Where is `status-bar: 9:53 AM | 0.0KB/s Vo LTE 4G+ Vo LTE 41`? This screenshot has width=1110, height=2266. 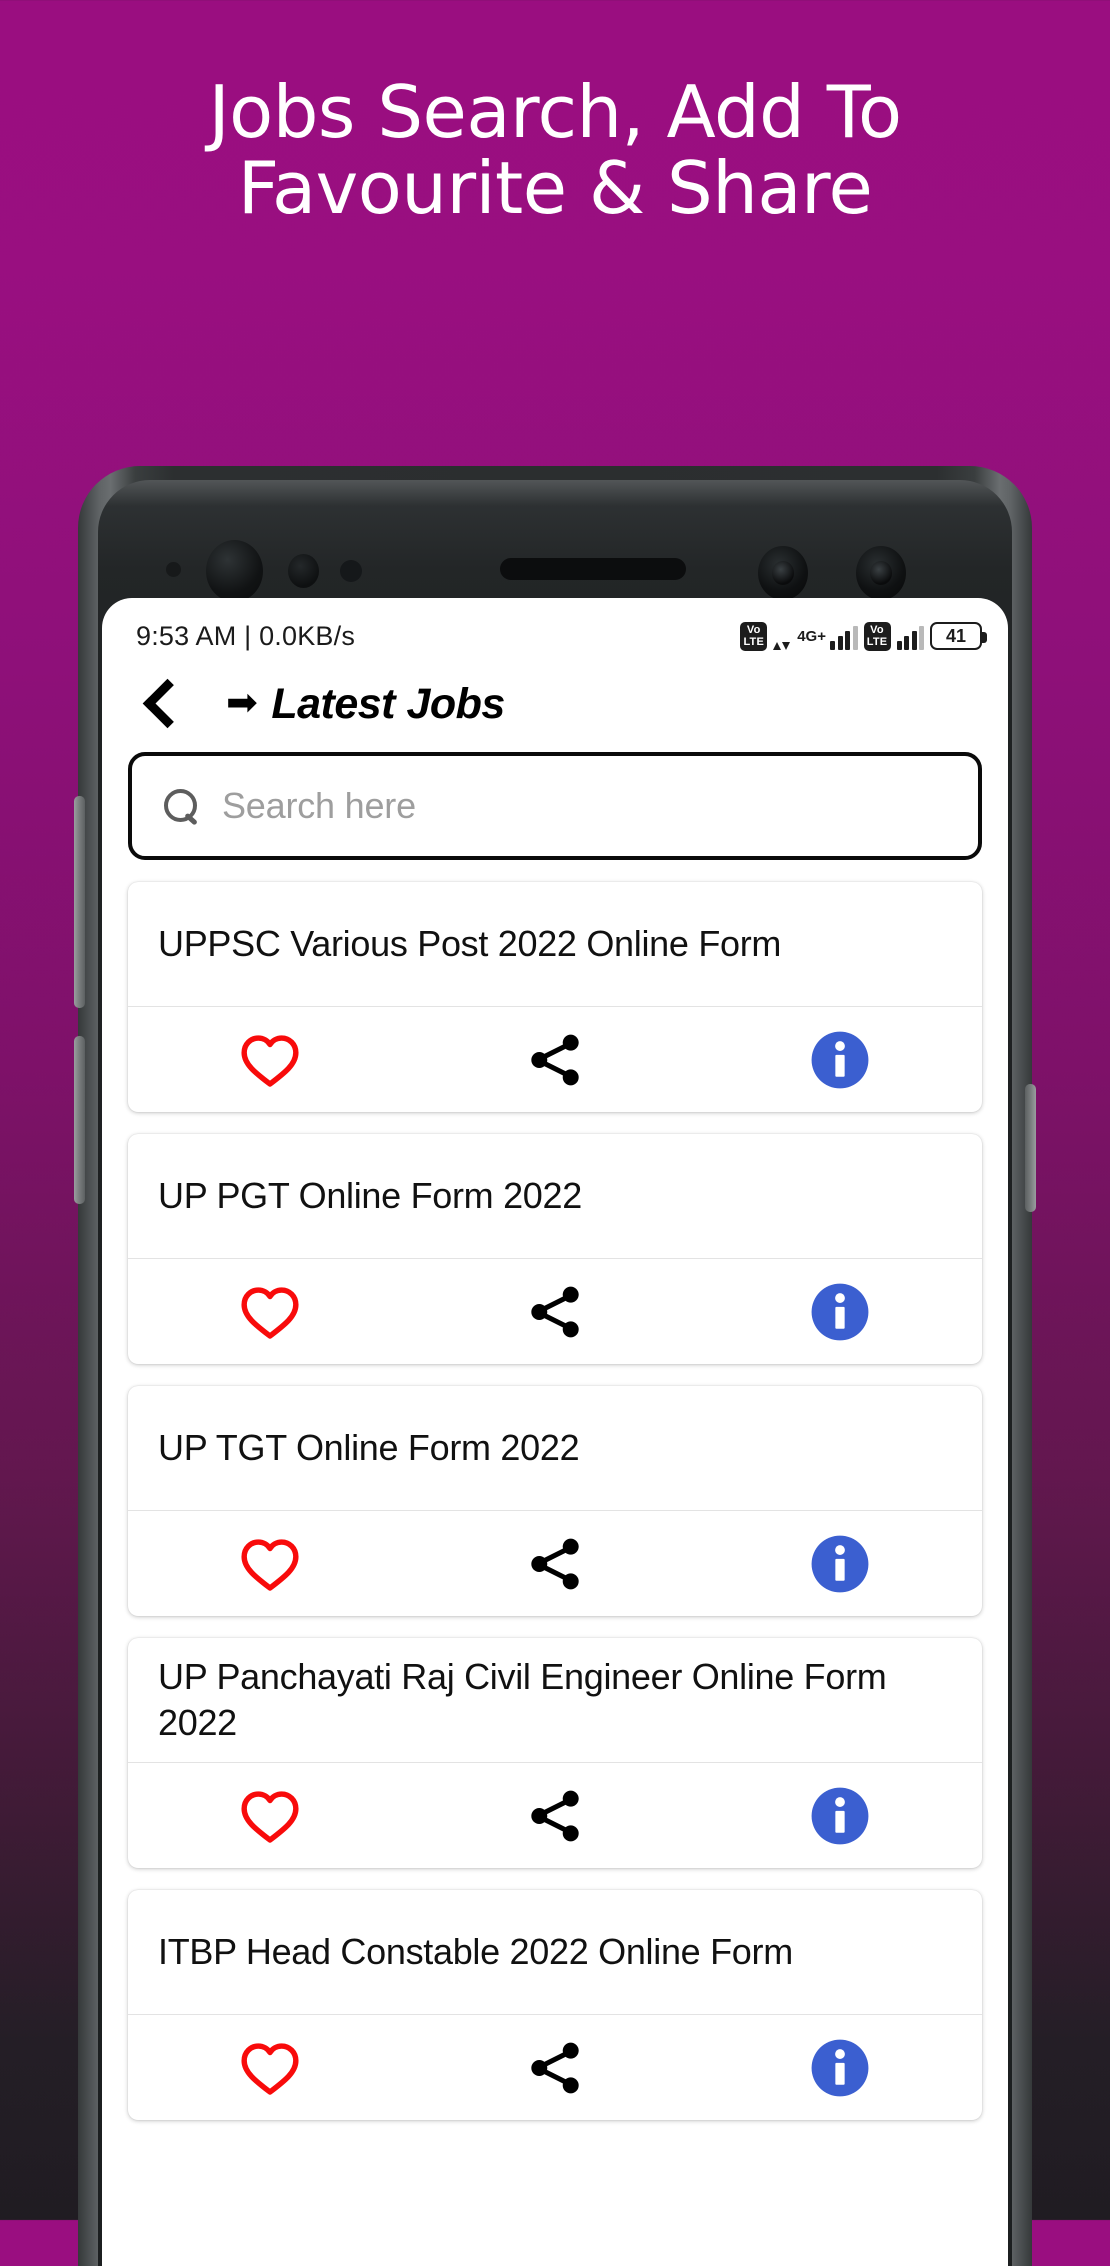 status-bar: 9:53 AM | 0.0KB/s Vo LTE 4G+ Vo LTE 41 is located at coordinates (555, 629).